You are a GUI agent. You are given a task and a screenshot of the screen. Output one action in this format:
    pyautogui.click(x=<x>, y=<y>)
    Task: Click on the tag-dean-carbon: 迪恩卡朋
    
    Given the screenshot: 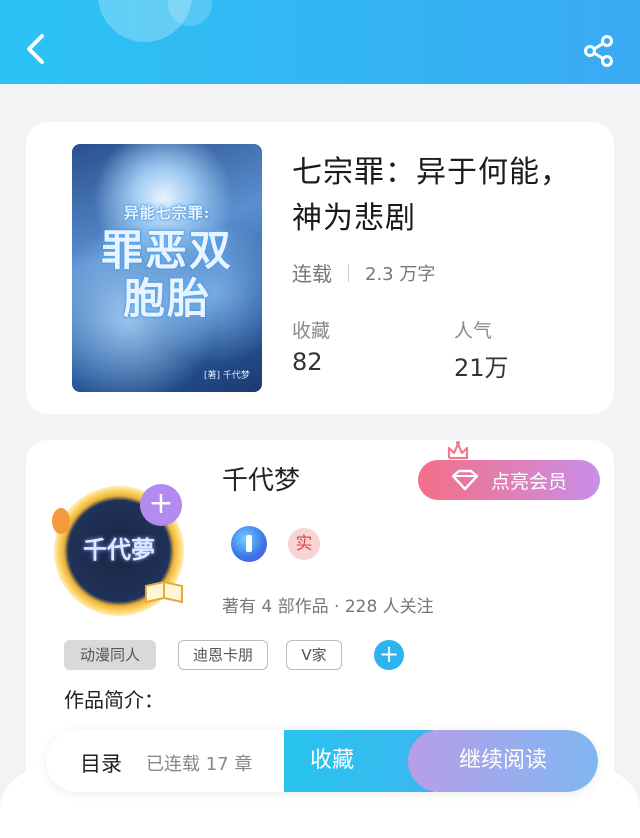 What is the action you would take?
    pyautogui.click(x=223, y=655)
    